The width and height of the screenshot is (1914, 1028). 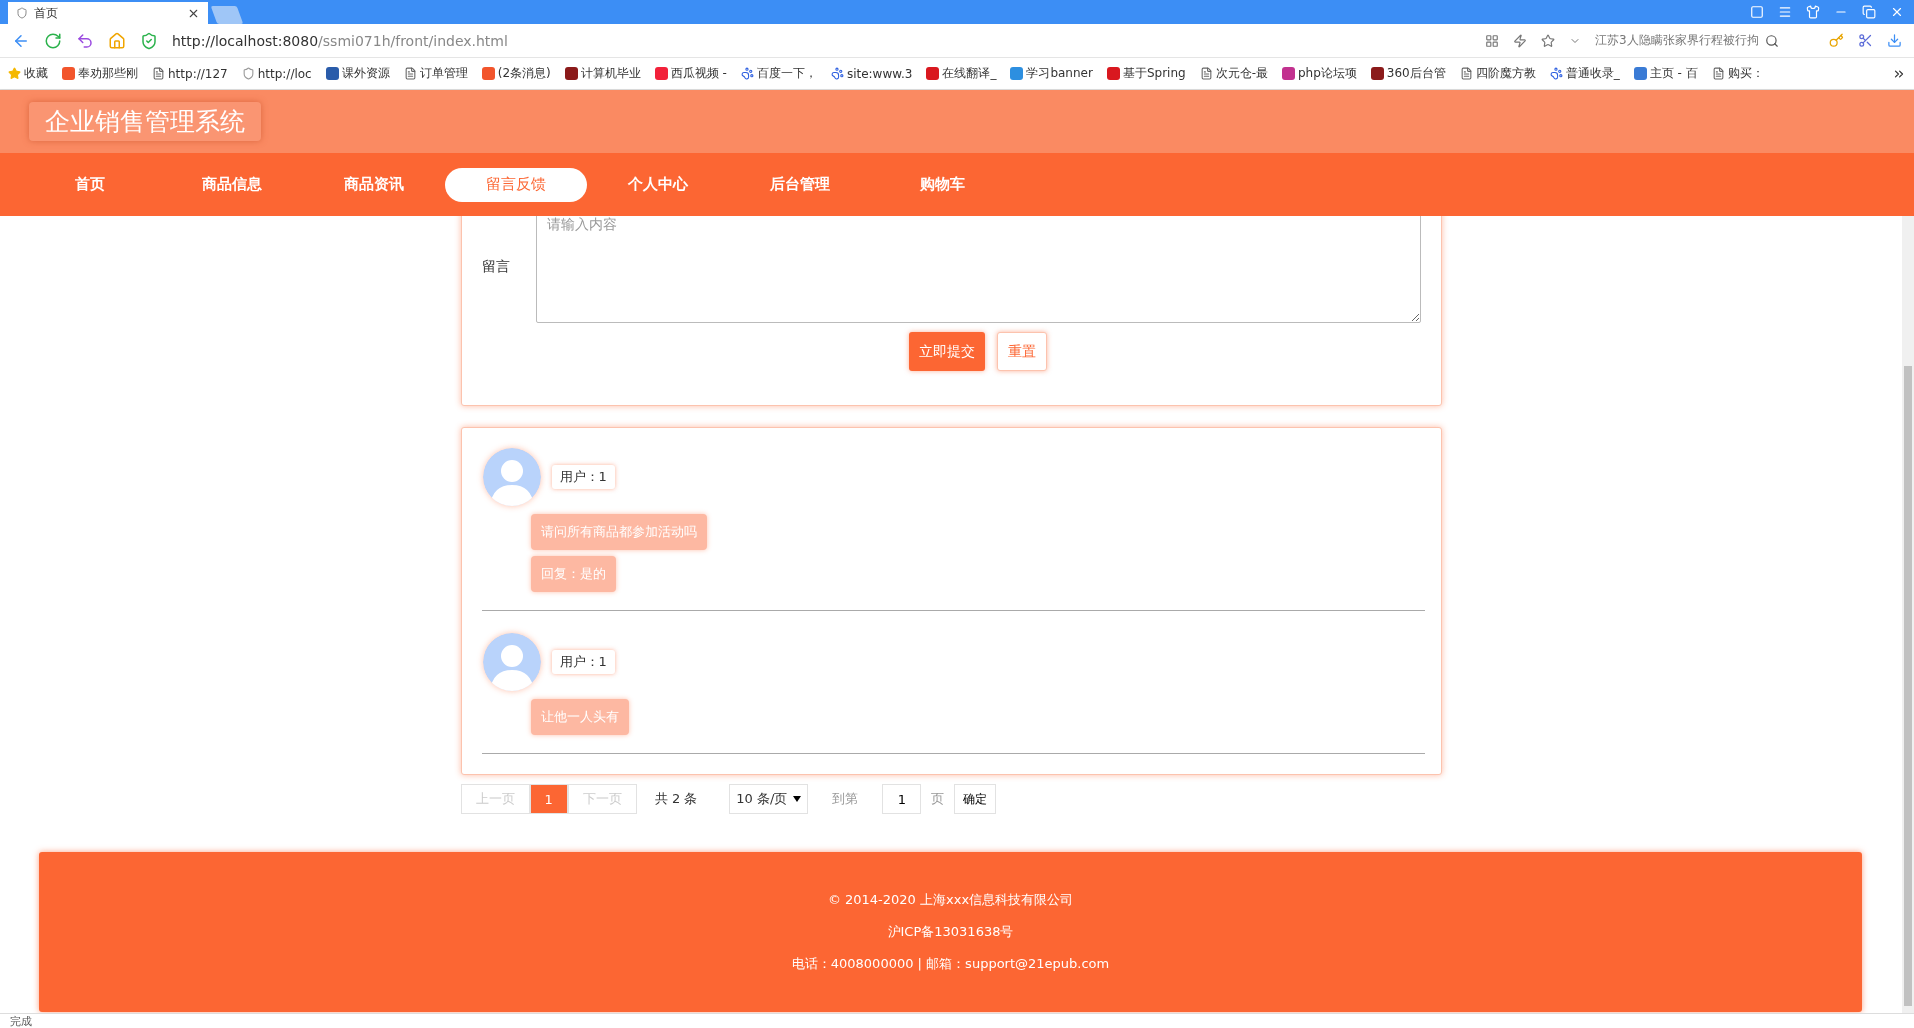 I want to click on new-tab-button, so click(x=227, y=15).